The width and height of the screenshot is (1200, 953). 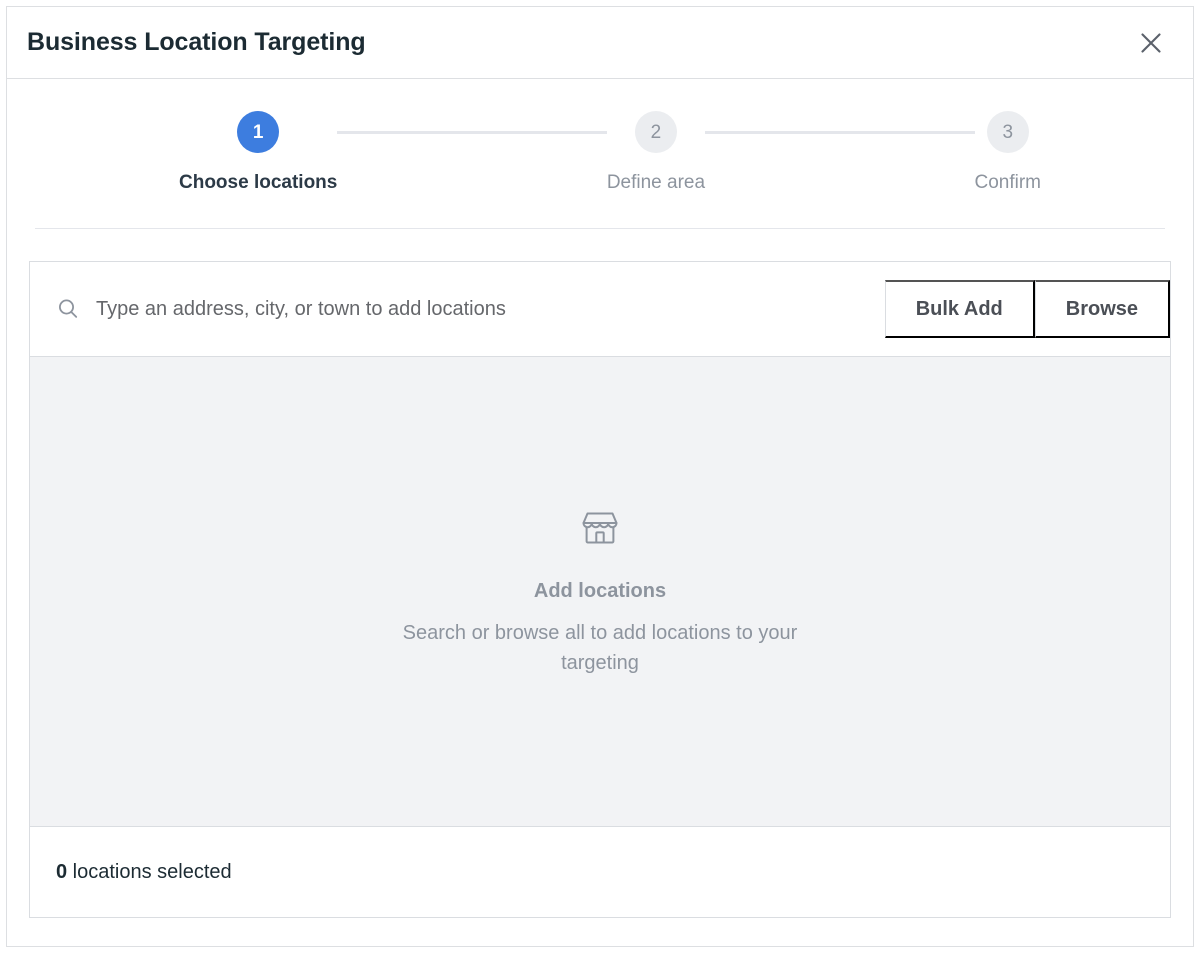 What do you see at coordinates (959, 309) in the screenshot?
I see `bulk-add-button: Bulk Add` at bounding box center [959, 309].